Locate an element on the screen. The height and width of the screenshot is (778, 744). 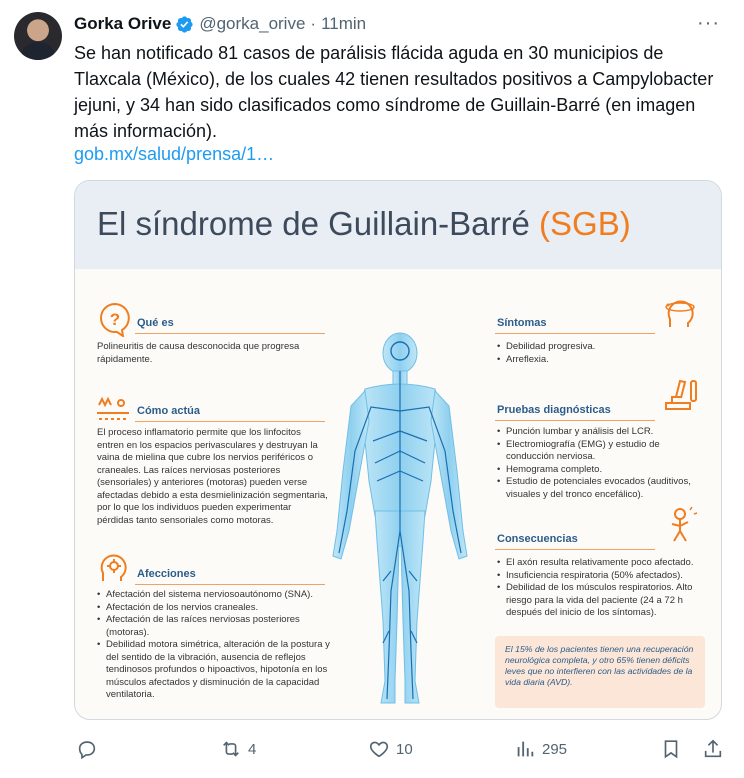
infographic-title: El síndrome de Guillain-Barré (SGB) is located at coordinates (364, 224).